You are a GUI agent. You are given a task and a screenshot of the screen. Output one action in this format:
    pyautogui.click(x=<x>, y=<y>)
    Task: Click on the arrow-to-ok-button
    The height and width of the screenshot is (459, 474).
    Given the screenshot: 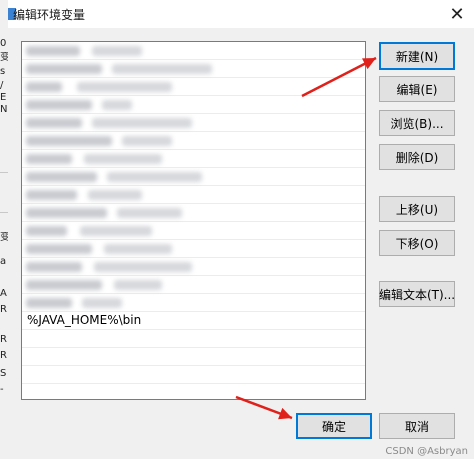 What is the action you would take?
    pyautogui.click(x=264, y=407)
    